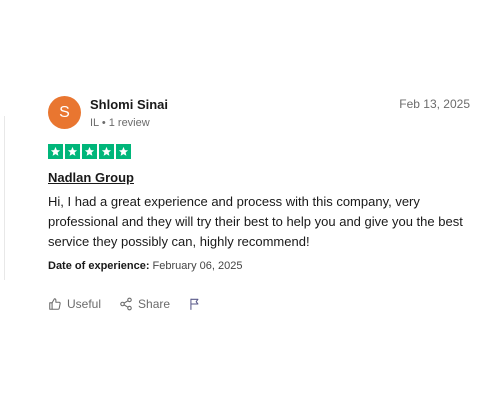 The height and width of the screenshot is (400, 500). I want to click on reviewer-meta: IL • 1 review, so click(120, 123).